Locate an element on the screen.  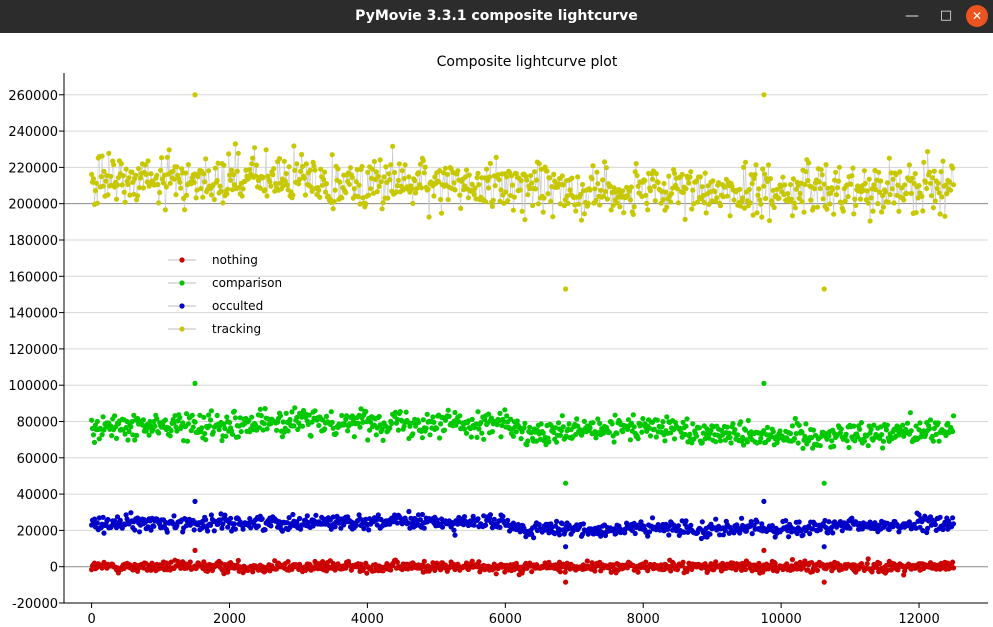
y-tick-label: 100000 is located at coordinates (33, 386).